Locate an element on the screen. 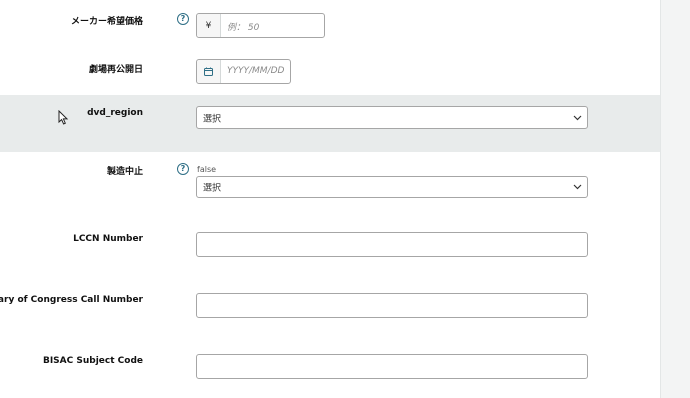 The height and width of the screenshot is (398, 690). dvd-region-select: 選択 is located at coordinates (392, 117).